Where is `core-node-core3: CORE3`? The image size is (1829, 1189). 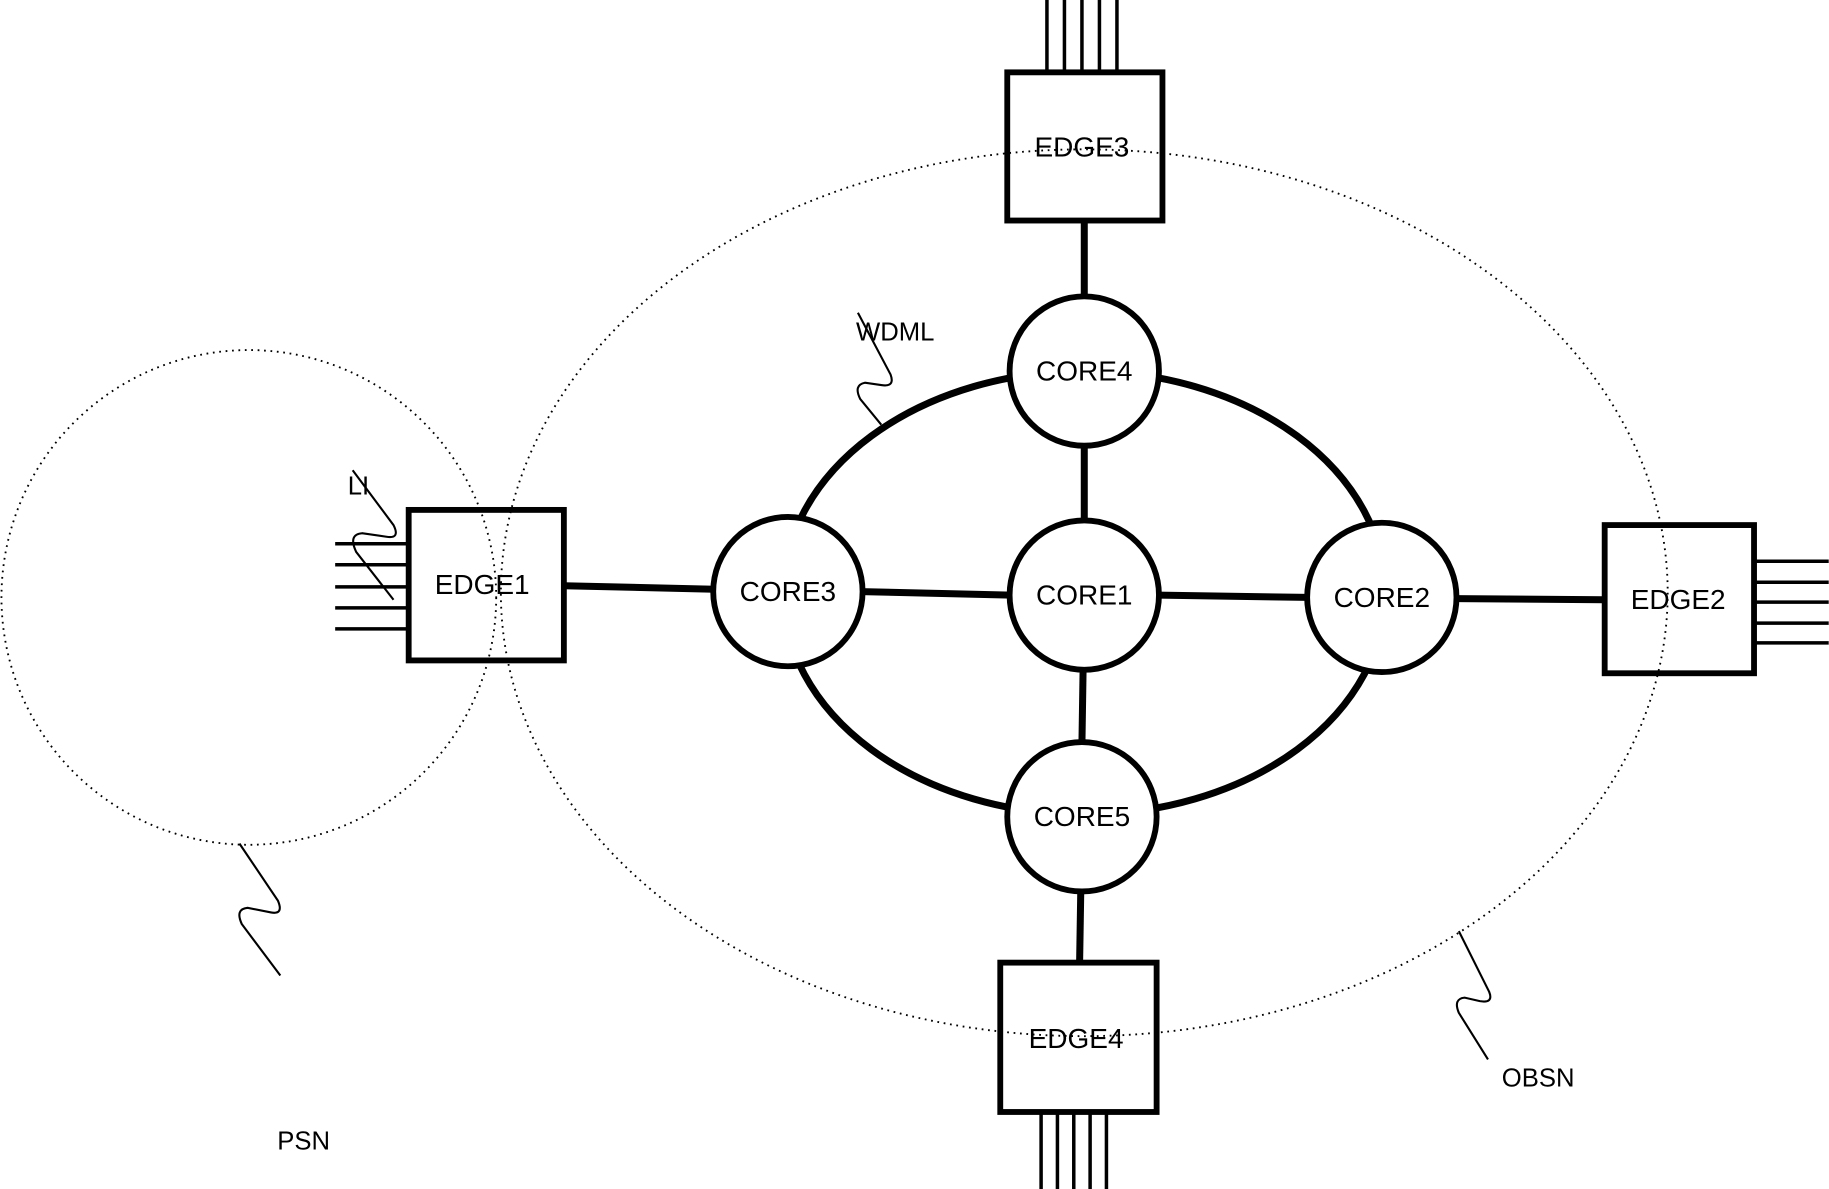
core-node-core3: CORE3 is located at coordinates (788, 591).